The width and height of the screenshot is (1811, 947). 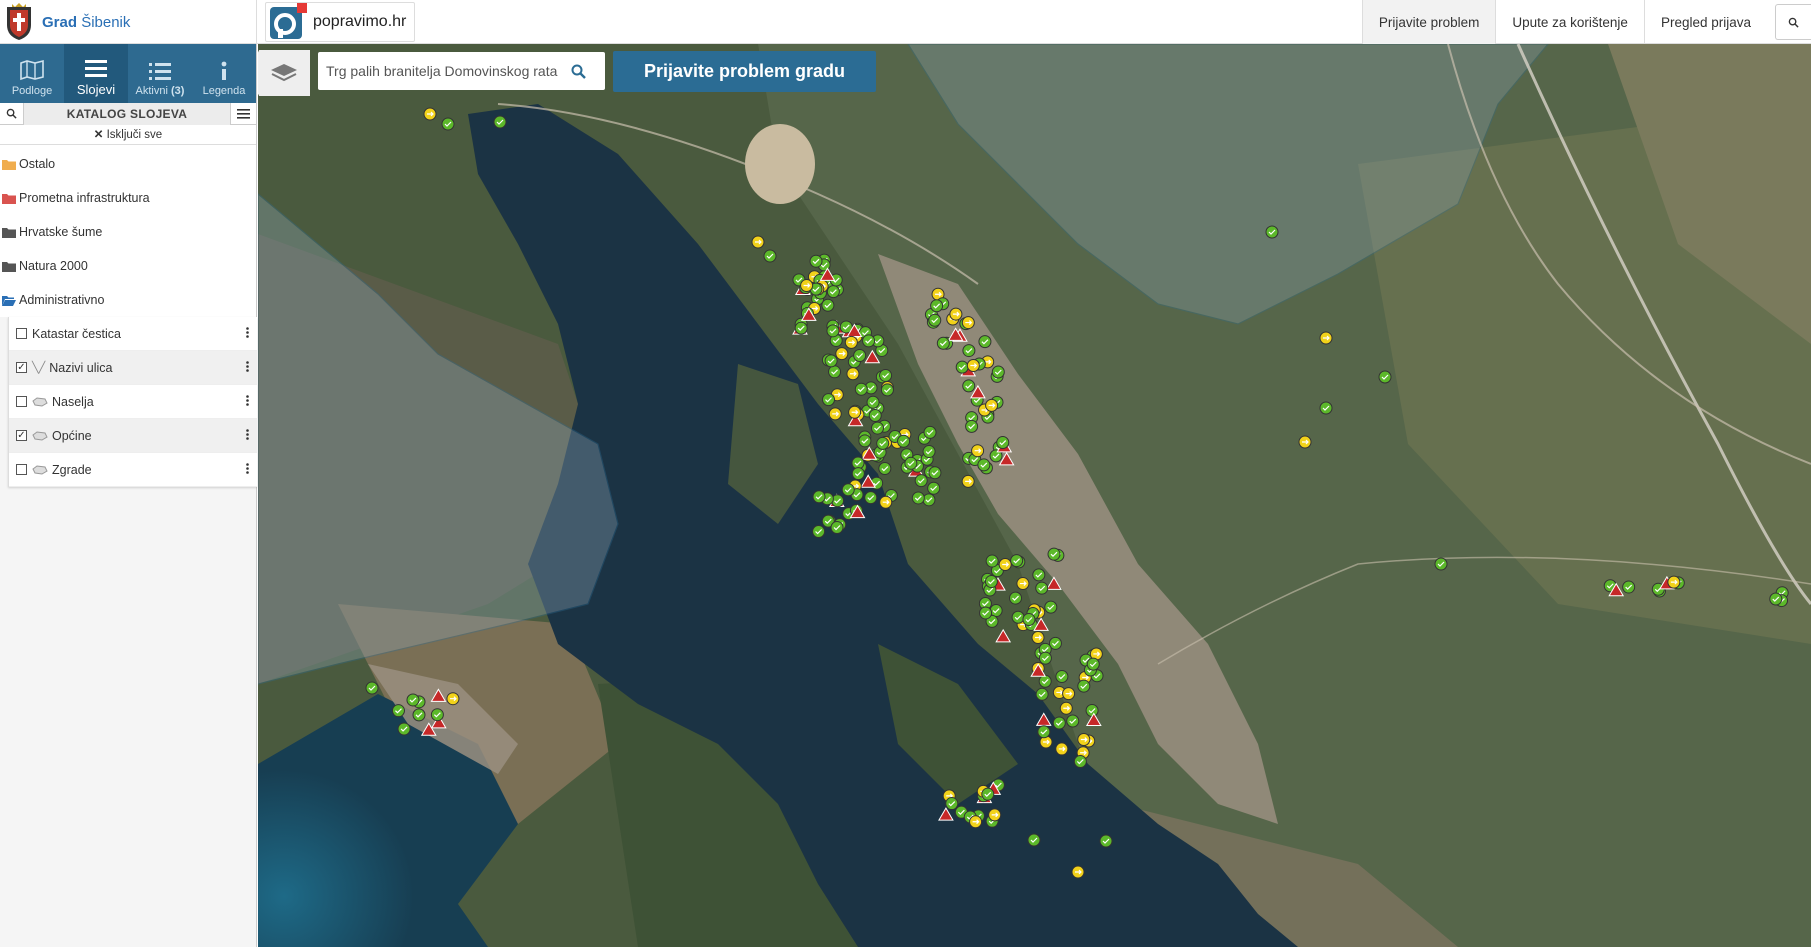 I want to click on tab-basemaps: Podloge, so click(x=32, y=73).